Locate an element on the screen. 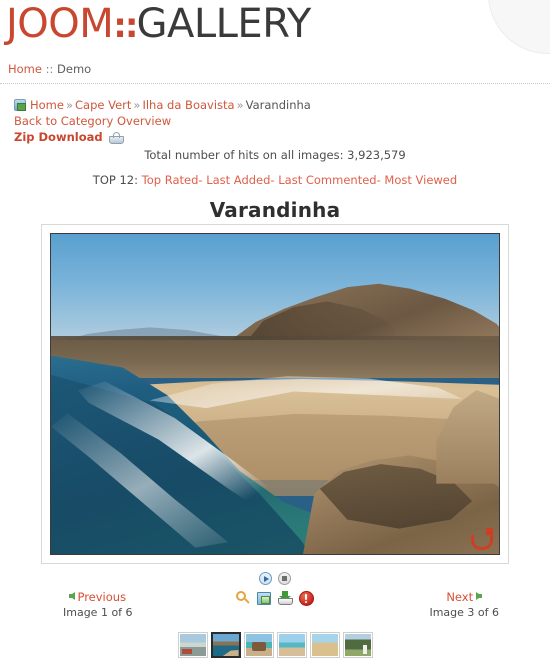 This screenshot has height=665, width=550. breadcrumb-arrow-1: » is located at coordinates (69, 105).